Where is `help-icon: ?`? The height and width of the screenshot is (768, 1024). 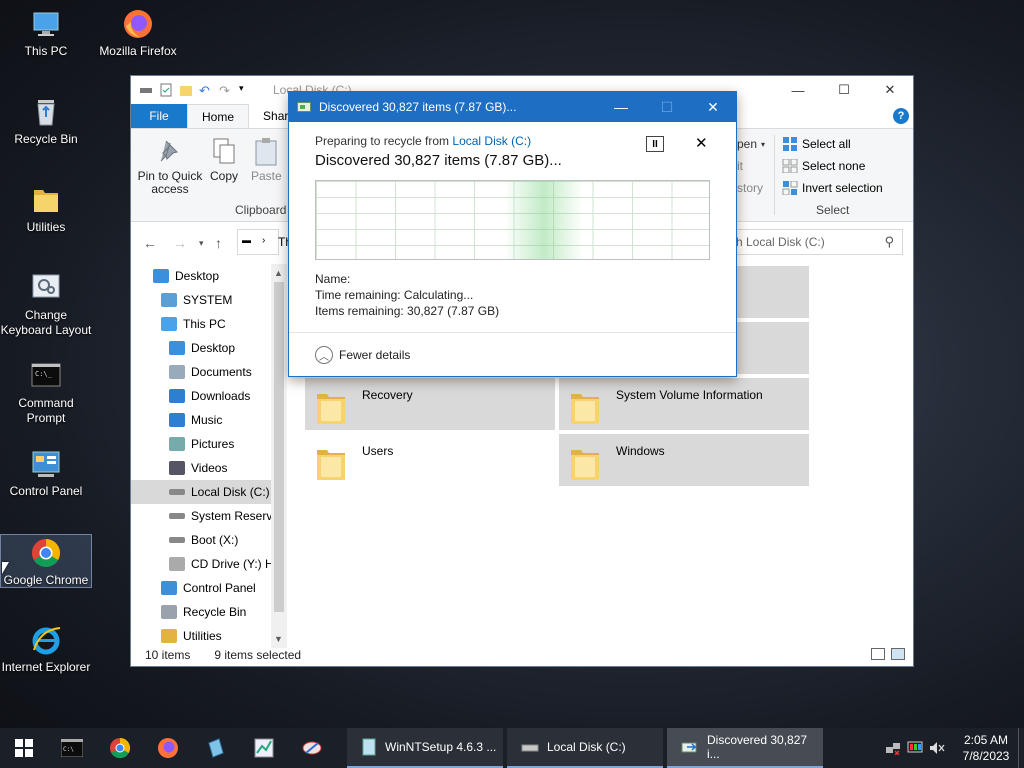
help-icon: ? is located at coordinates (901, 116).